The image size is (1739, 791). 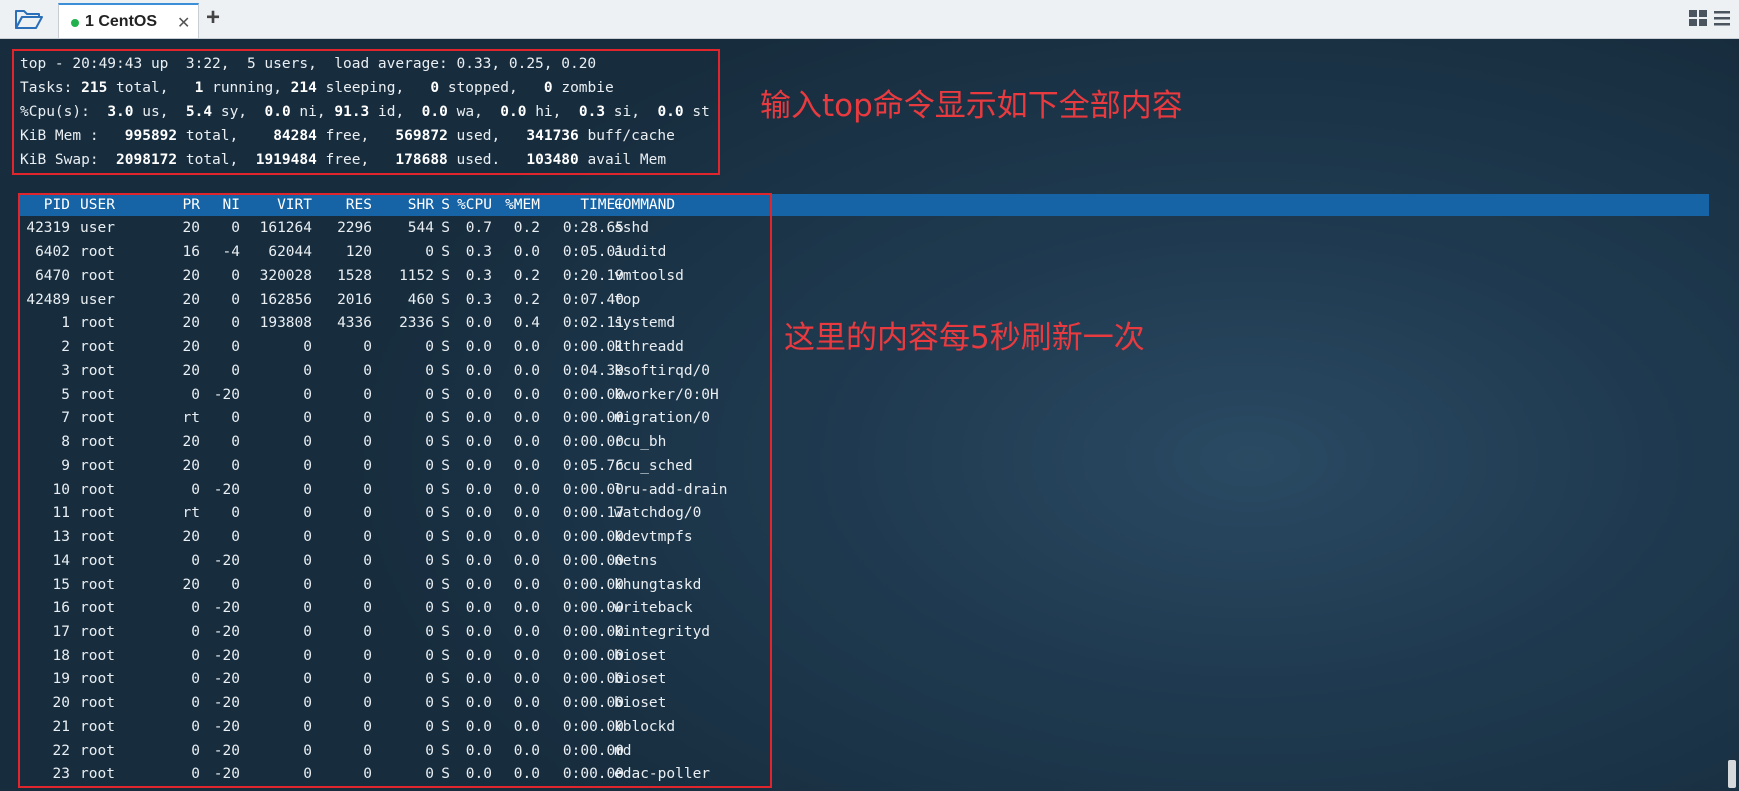 I want to click on folder-open-icon, so click(x=29, y=19).